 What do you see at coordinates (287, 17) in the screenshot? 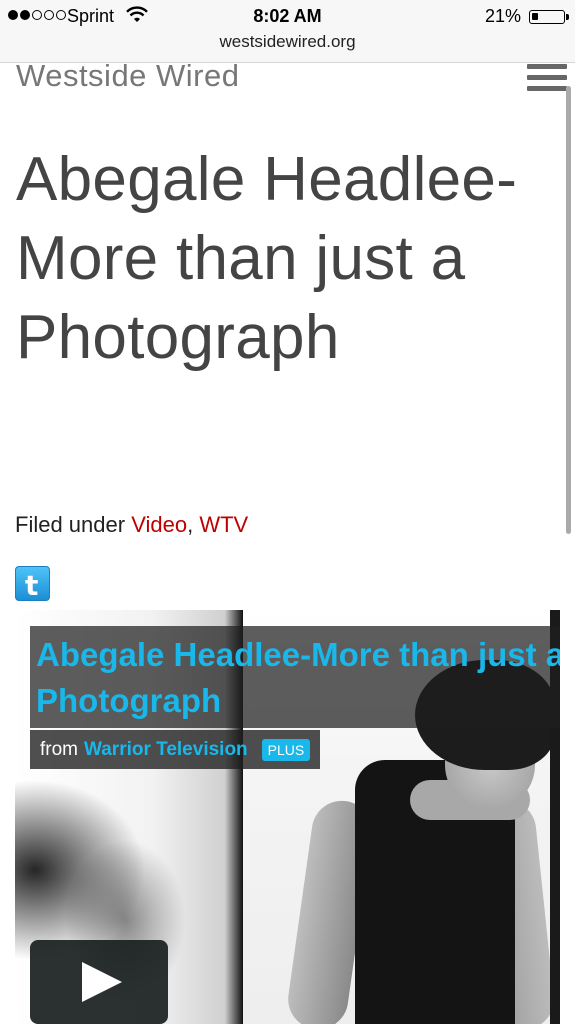
I see `status-bar: Sprint 8:02 AM 21%` at bounding box center [287, 17].